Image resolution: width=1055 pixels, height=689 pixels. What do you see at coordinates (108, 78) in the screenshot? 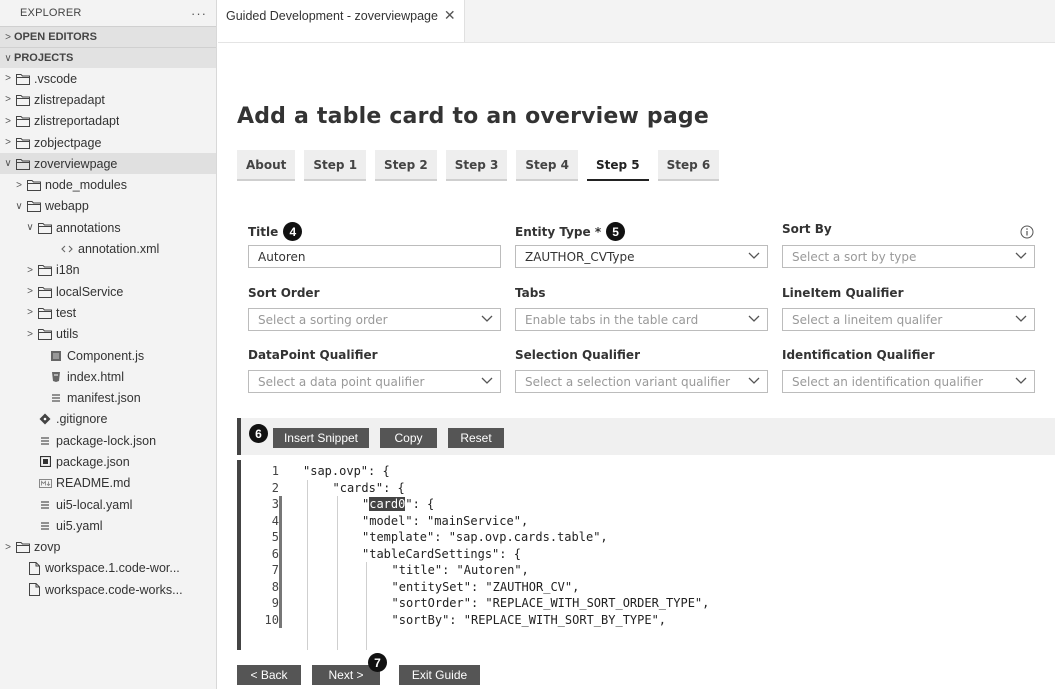
I see `tree-item: > .vscode` at bounding box center [108, 78].